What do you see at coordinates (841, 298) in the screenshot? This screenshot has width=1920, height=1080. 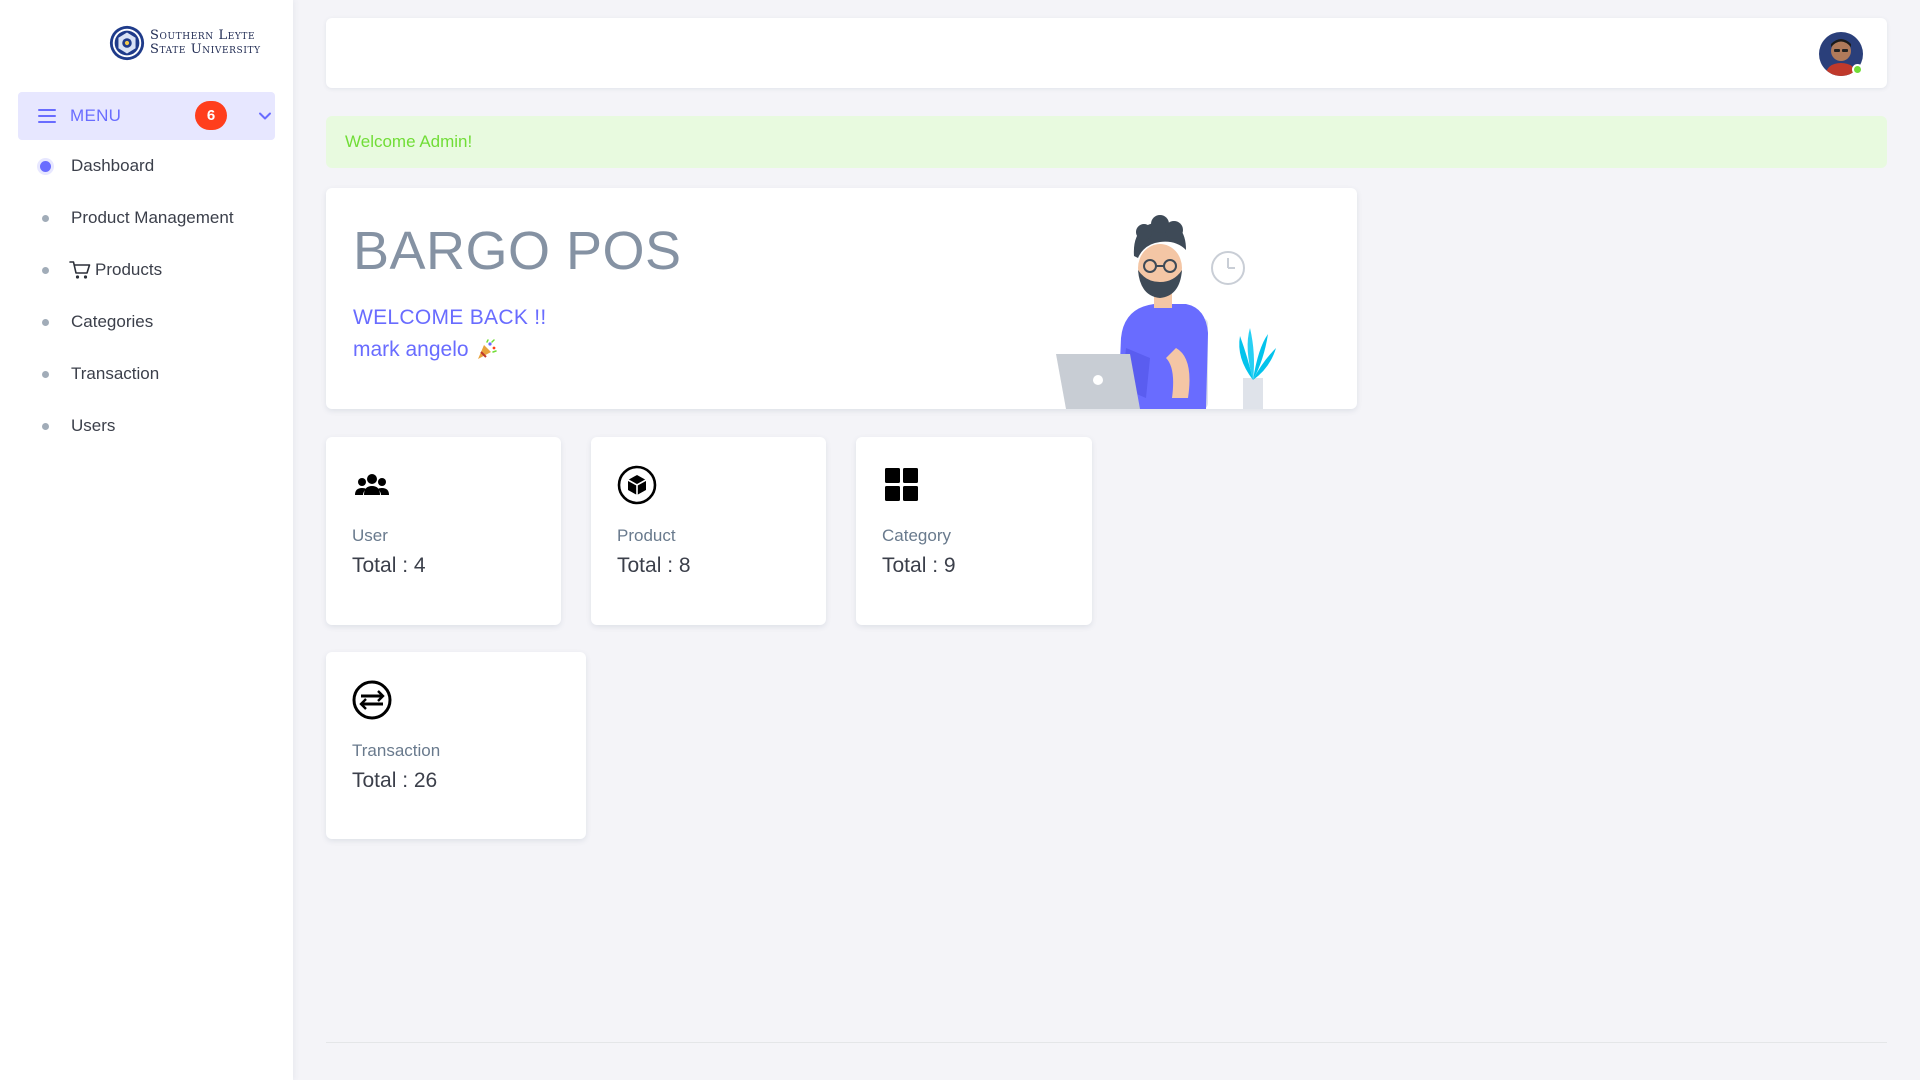 I see `welcome-card: BARGO POS WELCOME BACK !! mark angelo` at bounding box center [841, 298].